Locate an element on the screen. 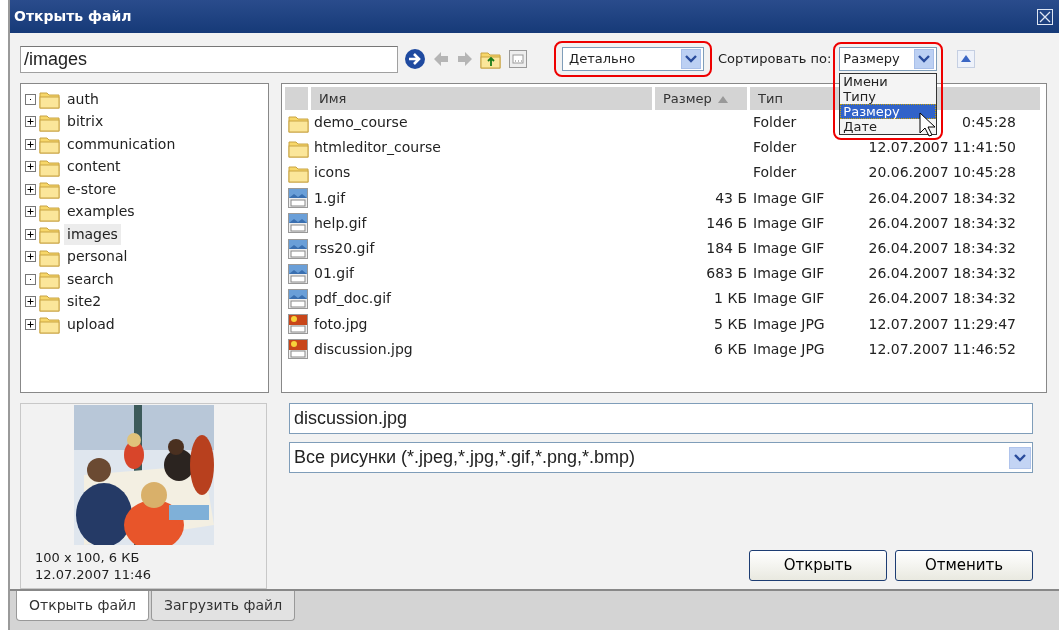 This screenshot has height=630, width=1059. tab: Открыть файл is located at coordinates (83, 606).